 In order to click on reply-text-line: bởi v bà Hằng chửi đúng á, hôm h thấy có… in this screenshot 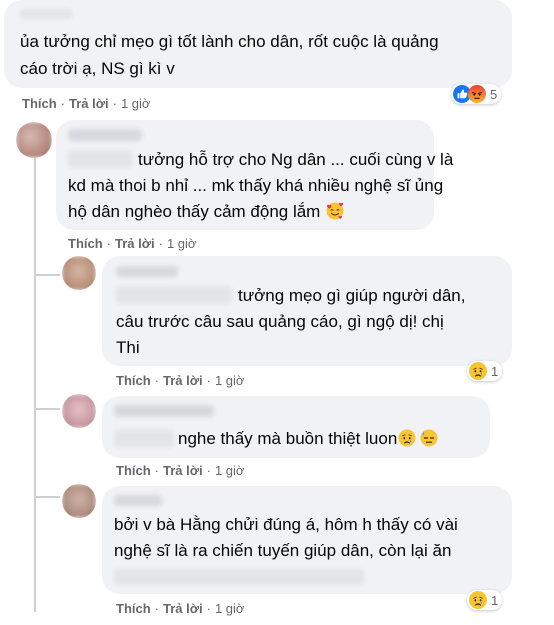, I will do `click(286, 524)`.